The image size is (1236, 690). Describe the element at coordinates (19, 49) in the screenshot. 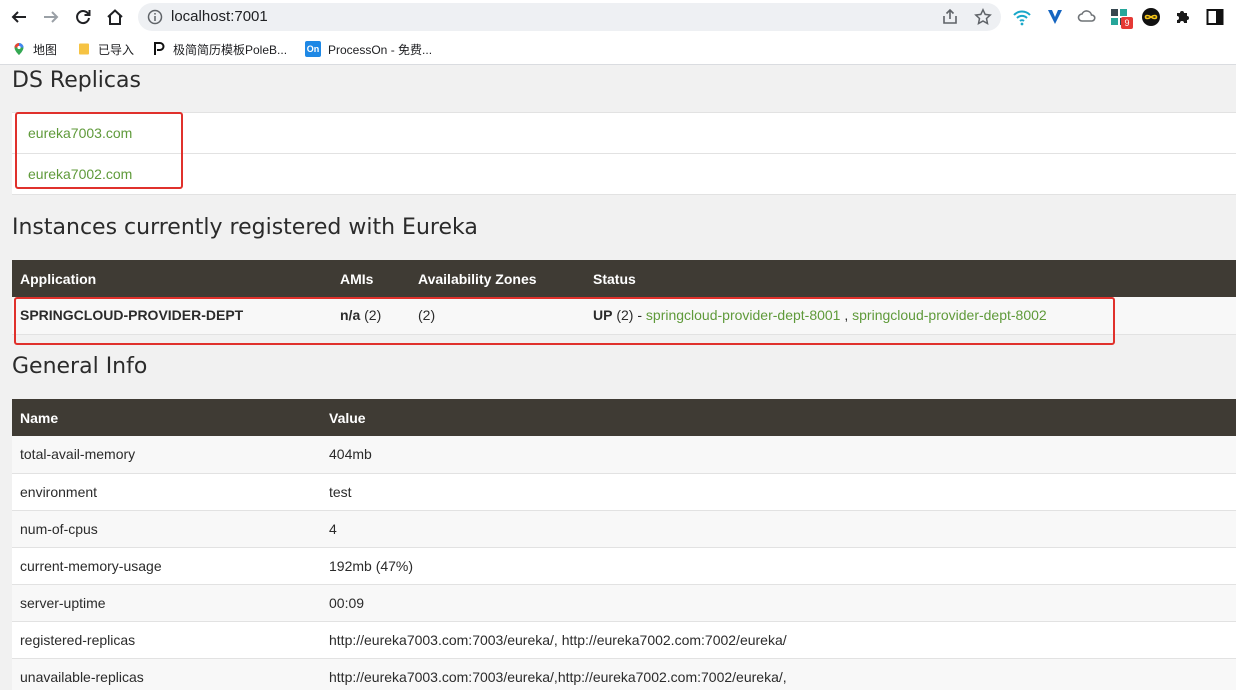

I see `maps-pin-icon` at that location.